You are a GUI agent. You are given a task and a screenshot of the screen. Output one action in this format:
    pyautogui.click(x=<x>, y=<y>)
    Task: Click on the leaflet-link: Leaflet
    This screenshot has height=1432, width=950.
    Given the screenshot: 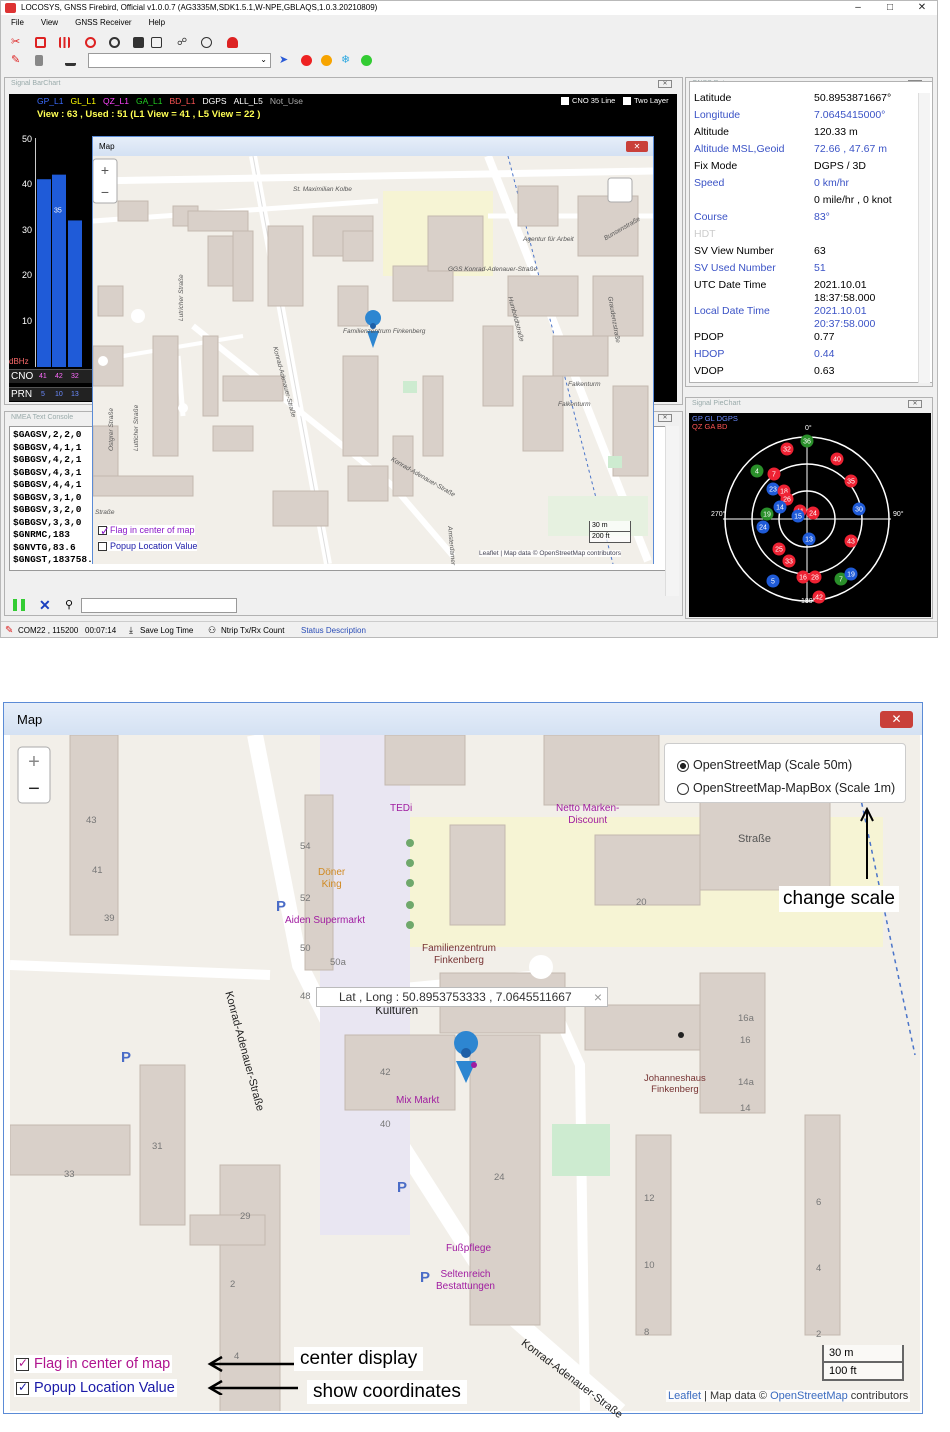 What is the action you would take?
    pyautogui.click(x=684, y=1396)
    